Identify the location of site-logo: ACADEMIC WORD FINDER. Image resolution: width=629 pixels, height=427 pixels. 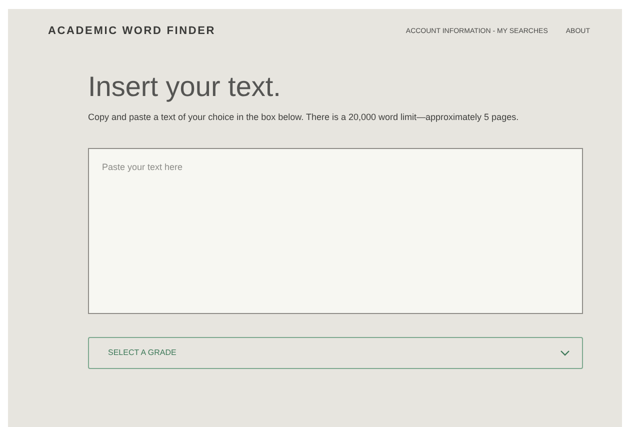
(132, 31).